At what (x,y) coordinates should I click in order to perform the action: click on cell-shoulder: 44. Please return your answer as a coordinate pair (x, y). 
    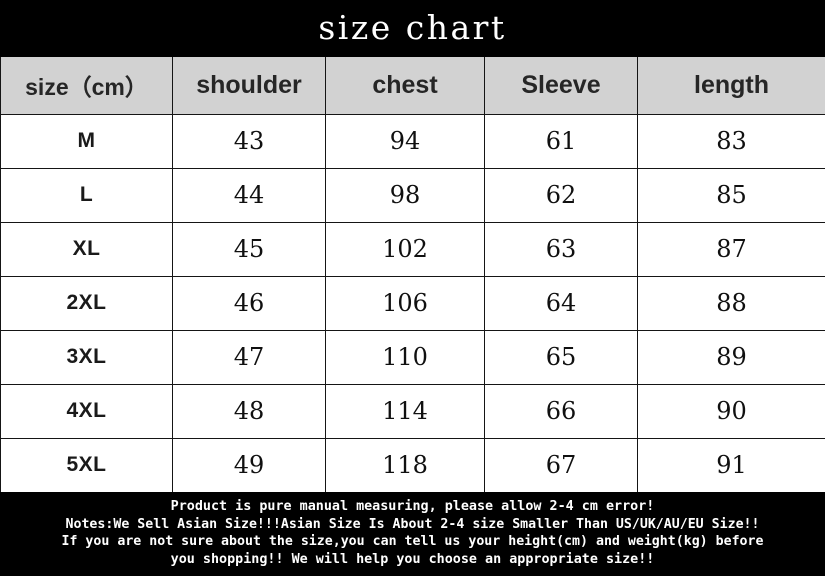
    Looking at the image, I should click on (249, 195).